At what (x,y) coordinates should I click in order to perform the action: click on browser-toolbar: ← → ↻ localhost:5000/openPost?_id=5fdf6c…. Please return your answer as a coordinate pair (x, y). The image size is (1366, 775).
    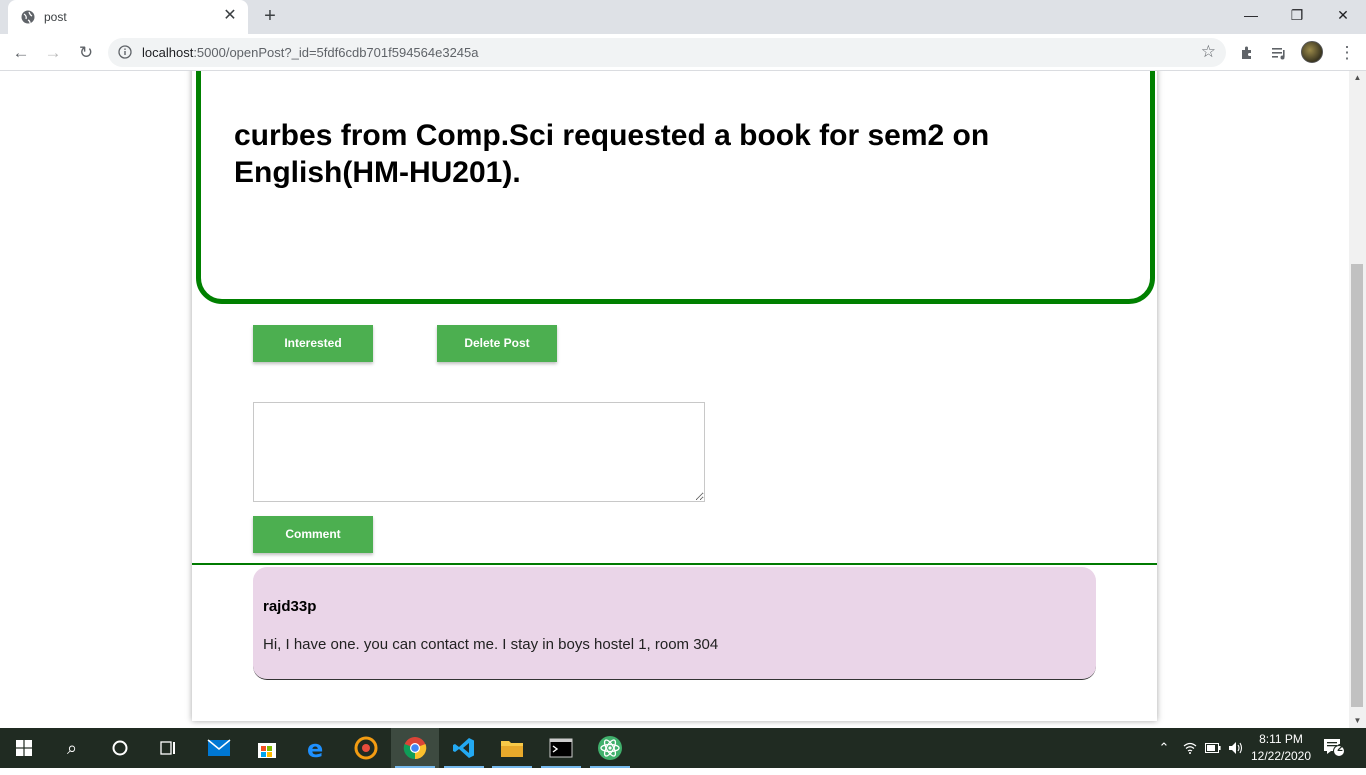
    Looking at the image, I should click on (683, 52).